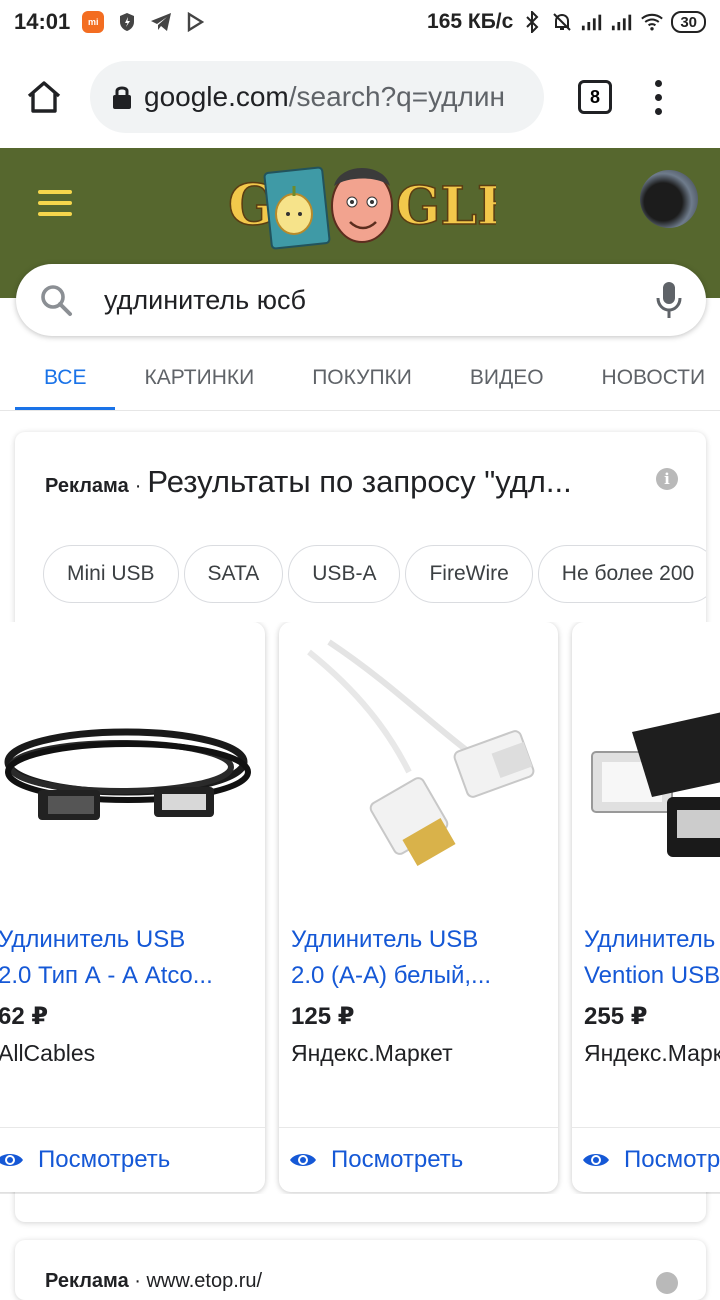 The image size is (720, 1300). I want to click on home-button, so click(44, 97).